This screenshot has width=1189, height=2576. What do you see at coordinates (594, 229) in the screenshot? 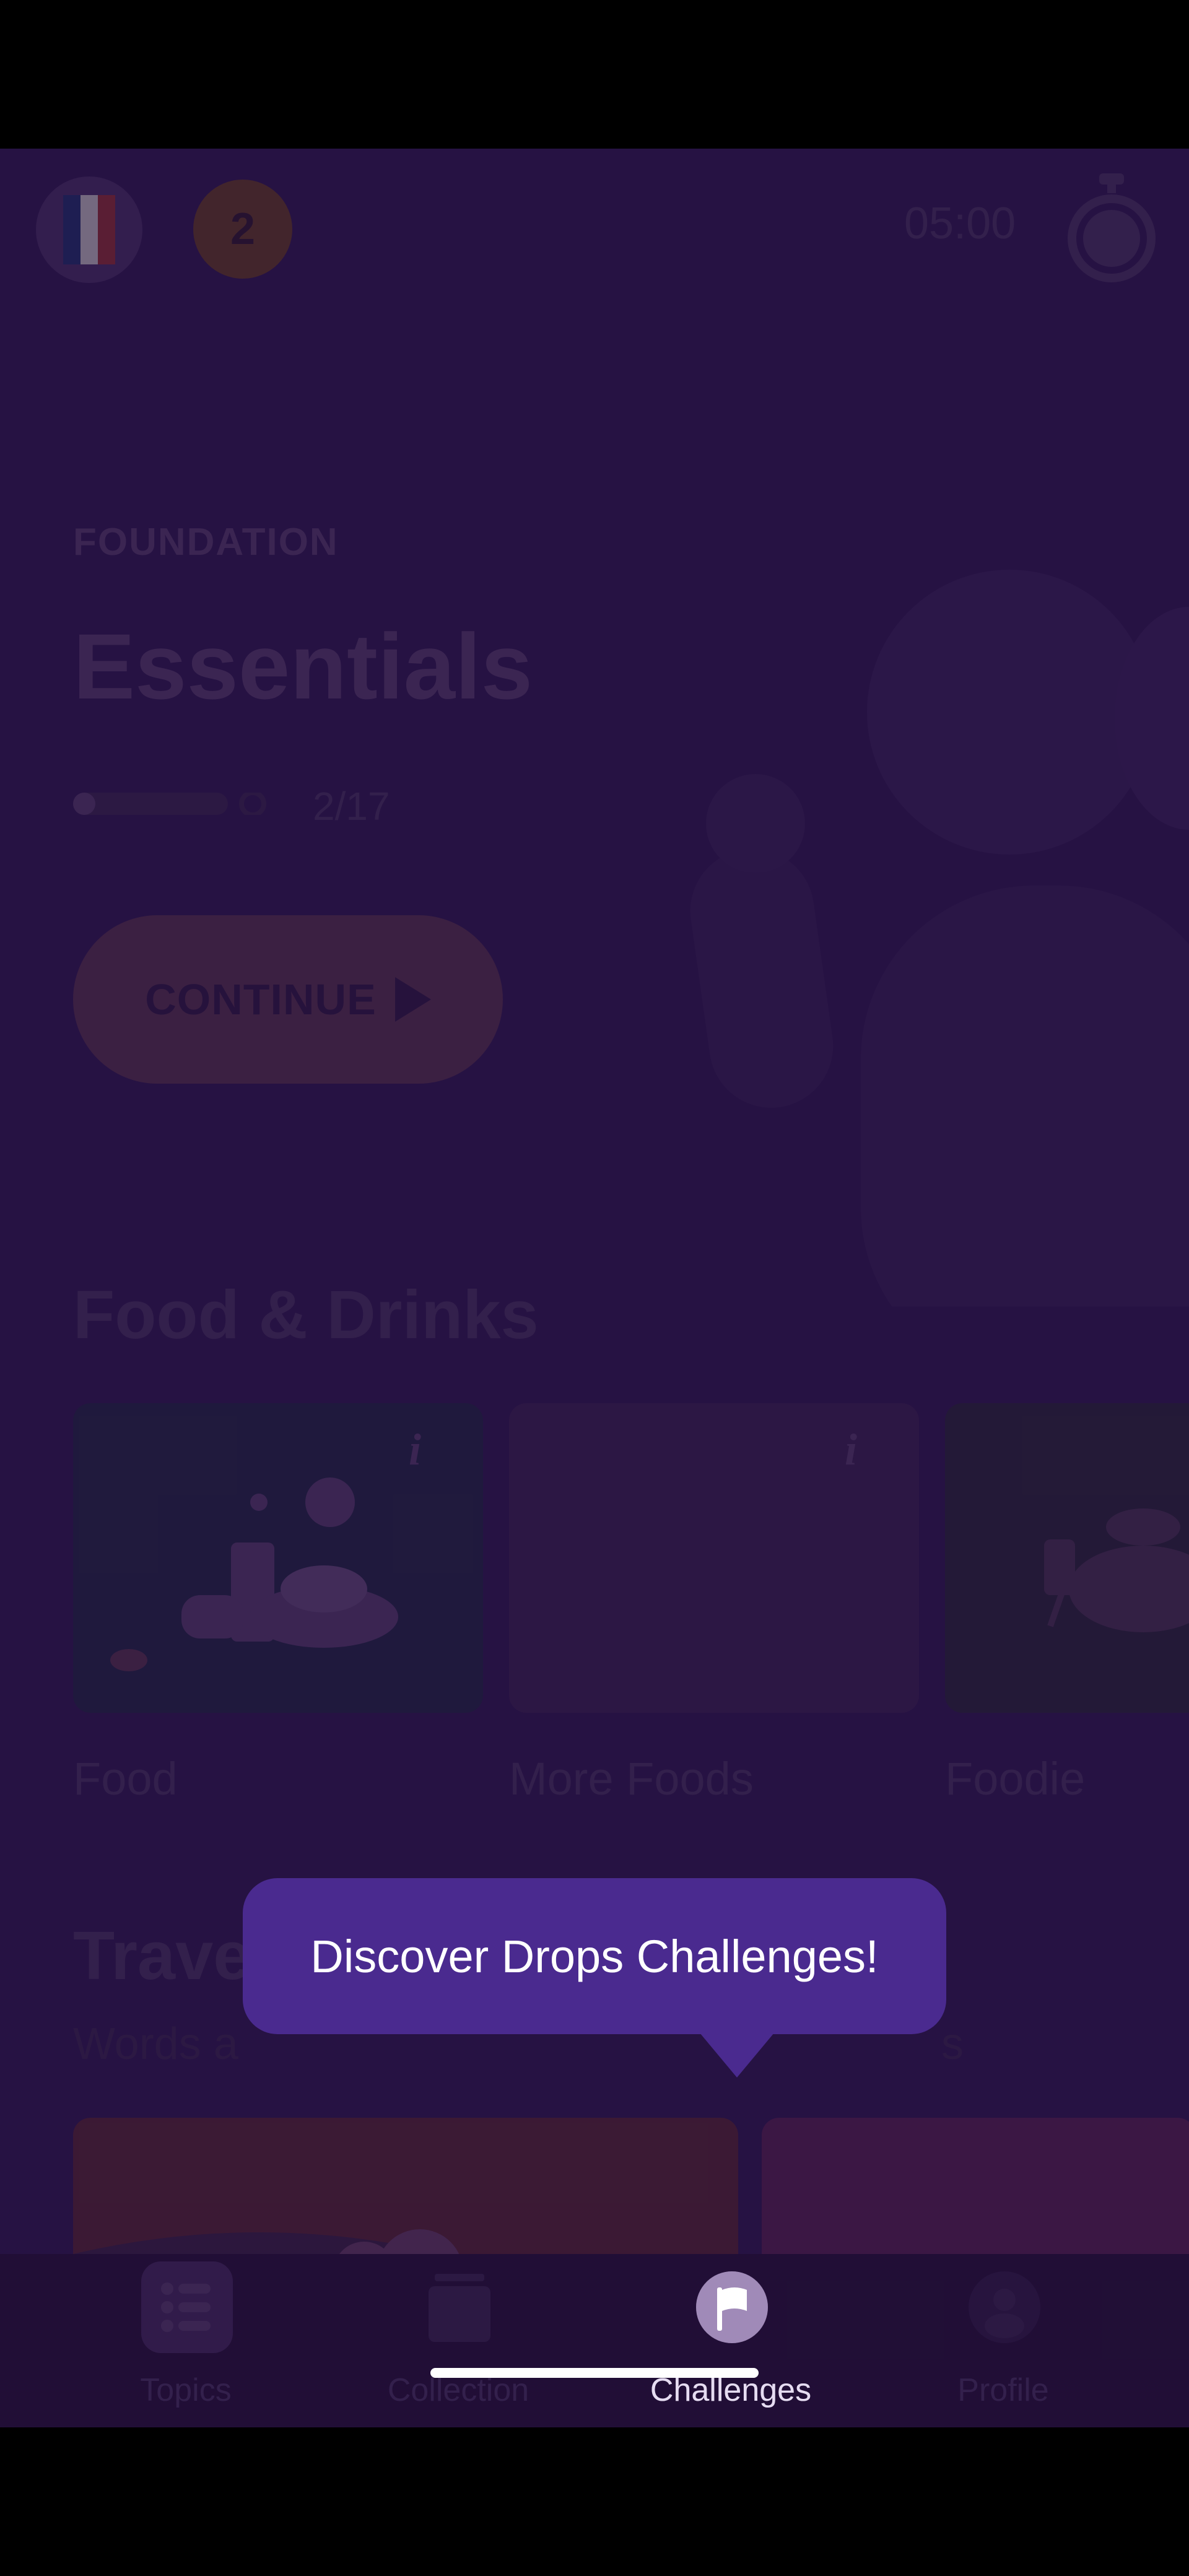
I see `top-bar: 2 05:00` at bounding box center [594, 229].